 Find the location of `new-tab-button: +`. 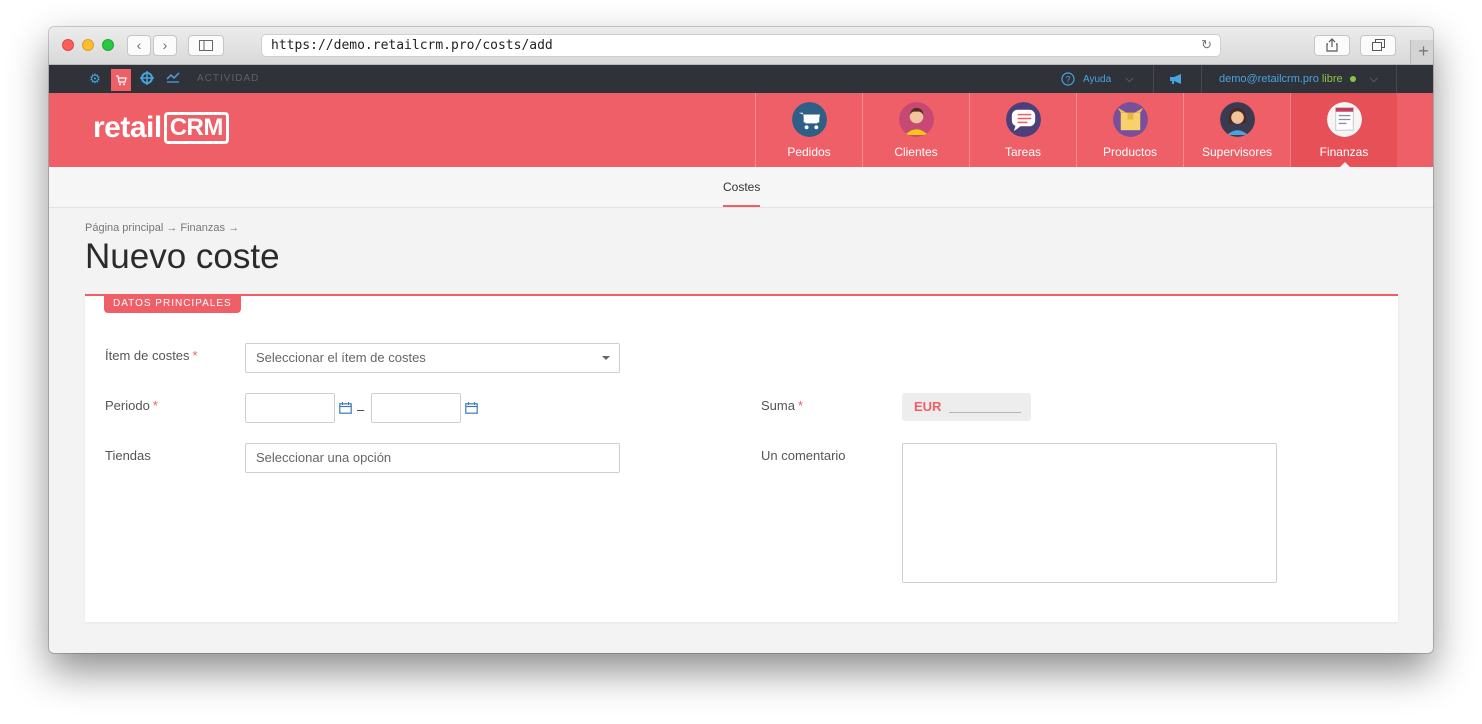

new-tab-button: + is located at coordinates (1421, 52).